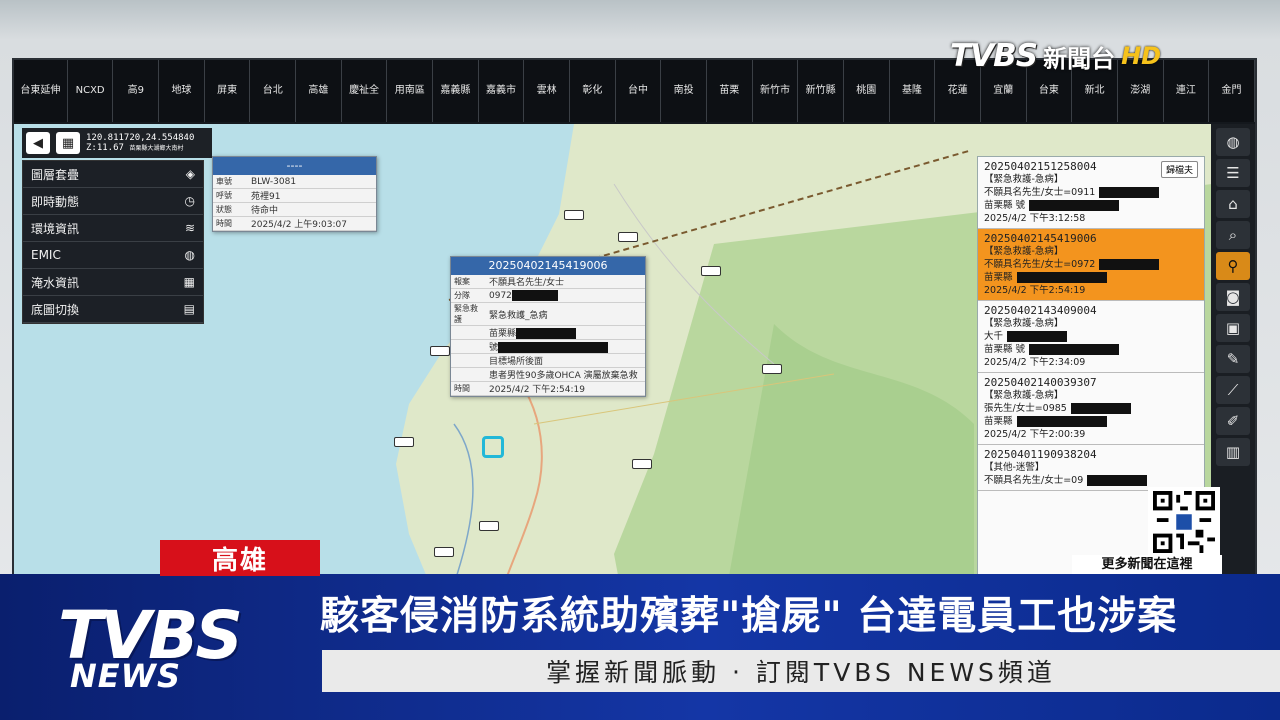 The height and width of the screenshot is (720, 1280). Describe the element at coordinates (776, 91) in the screenshot. I see `district-tab: 新竹市` at that location.